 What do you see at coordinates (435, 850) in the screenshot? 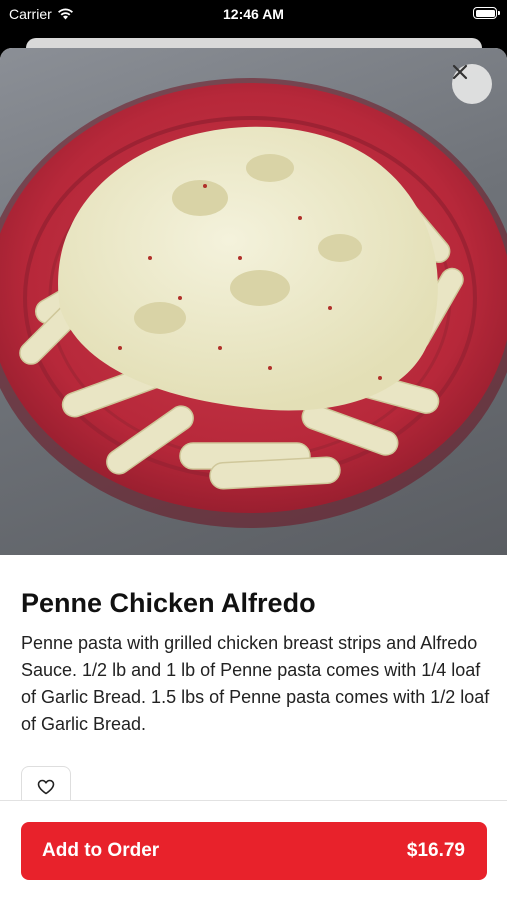
I see `item-price: $16.79` at bounding box center [435, 850].